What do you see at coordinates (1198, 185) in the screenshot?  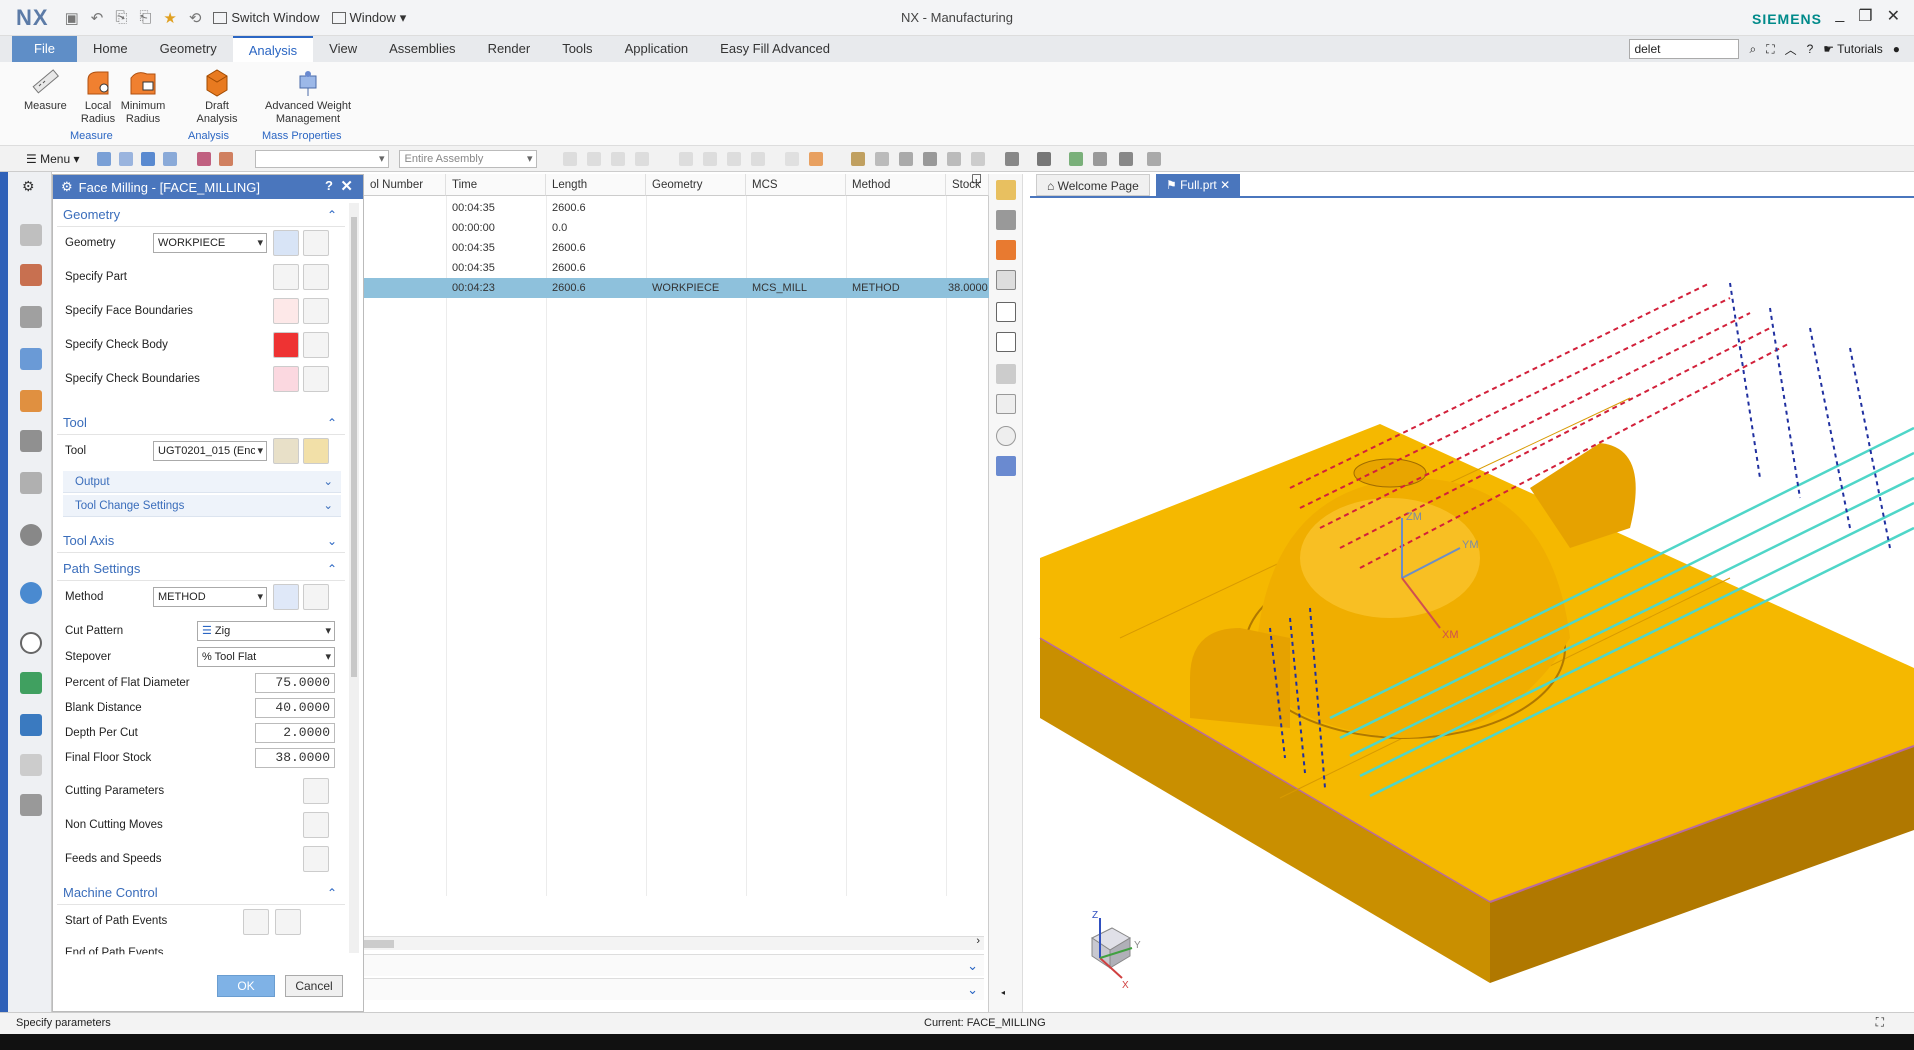 I see `tab-full-prt: ⚑ Full.prt ✕` at bounding box center [1198, 185].